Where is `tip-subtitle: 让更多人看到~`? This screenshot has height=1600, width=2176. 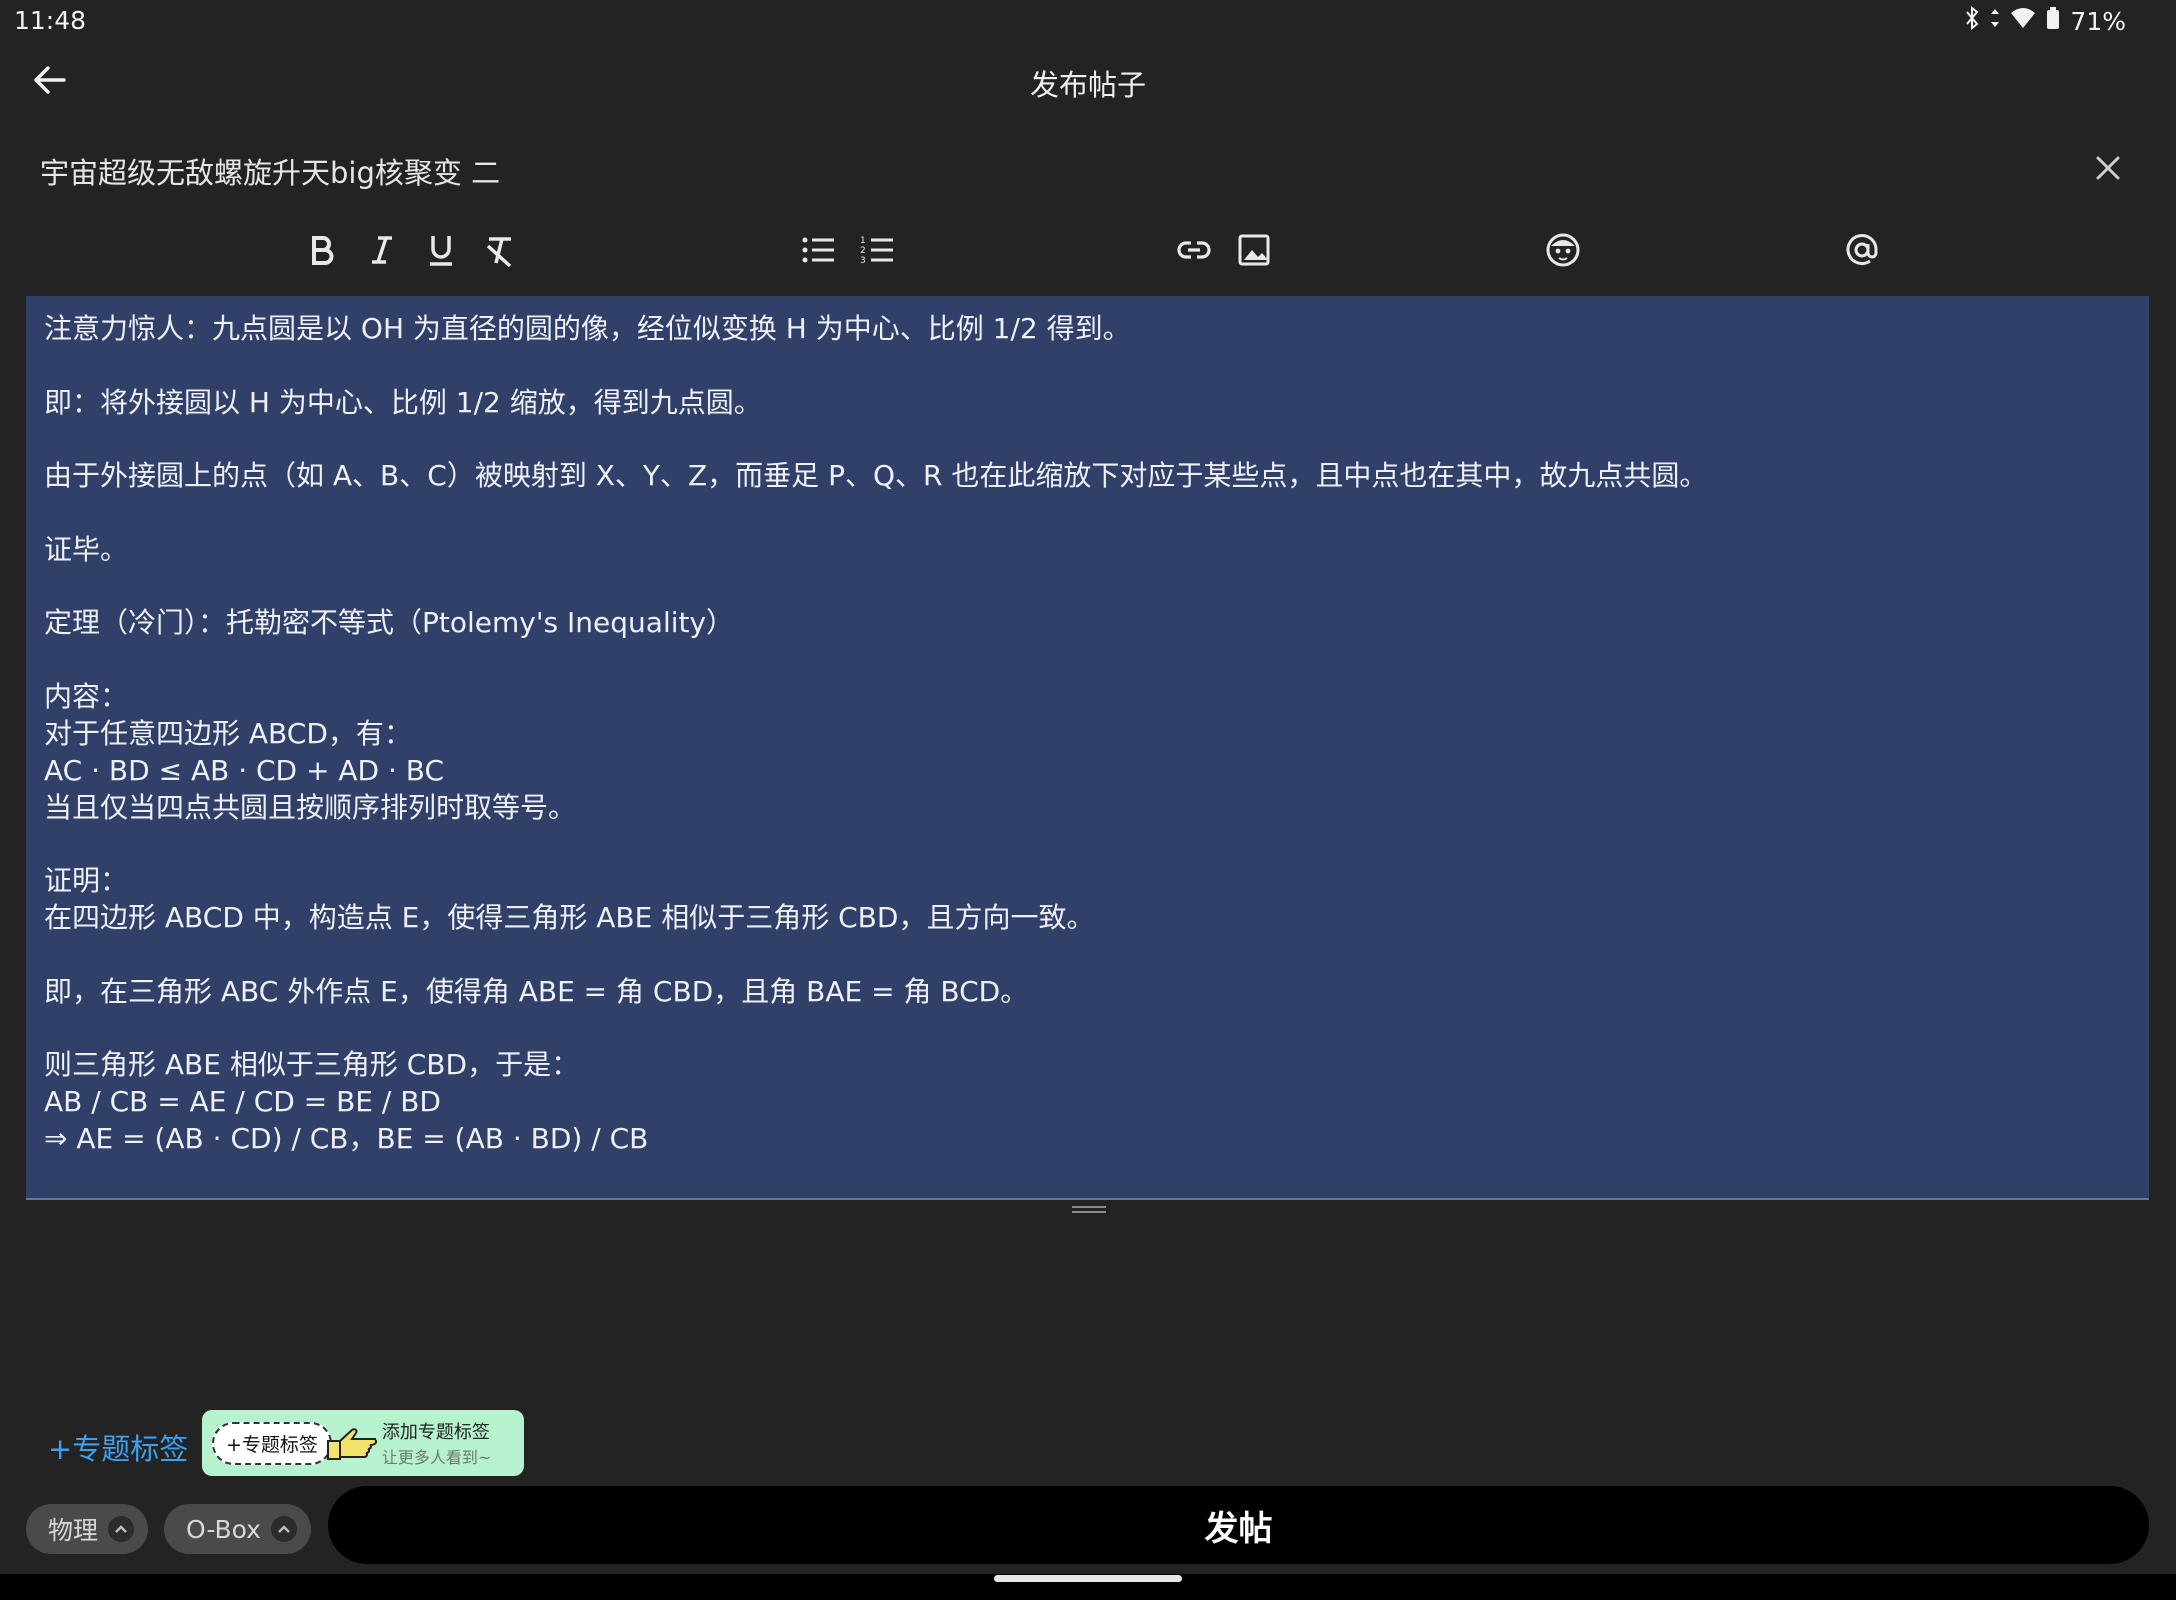 tip-subtitle: 让更多人看到~ is located at coordinates (436, 1457).